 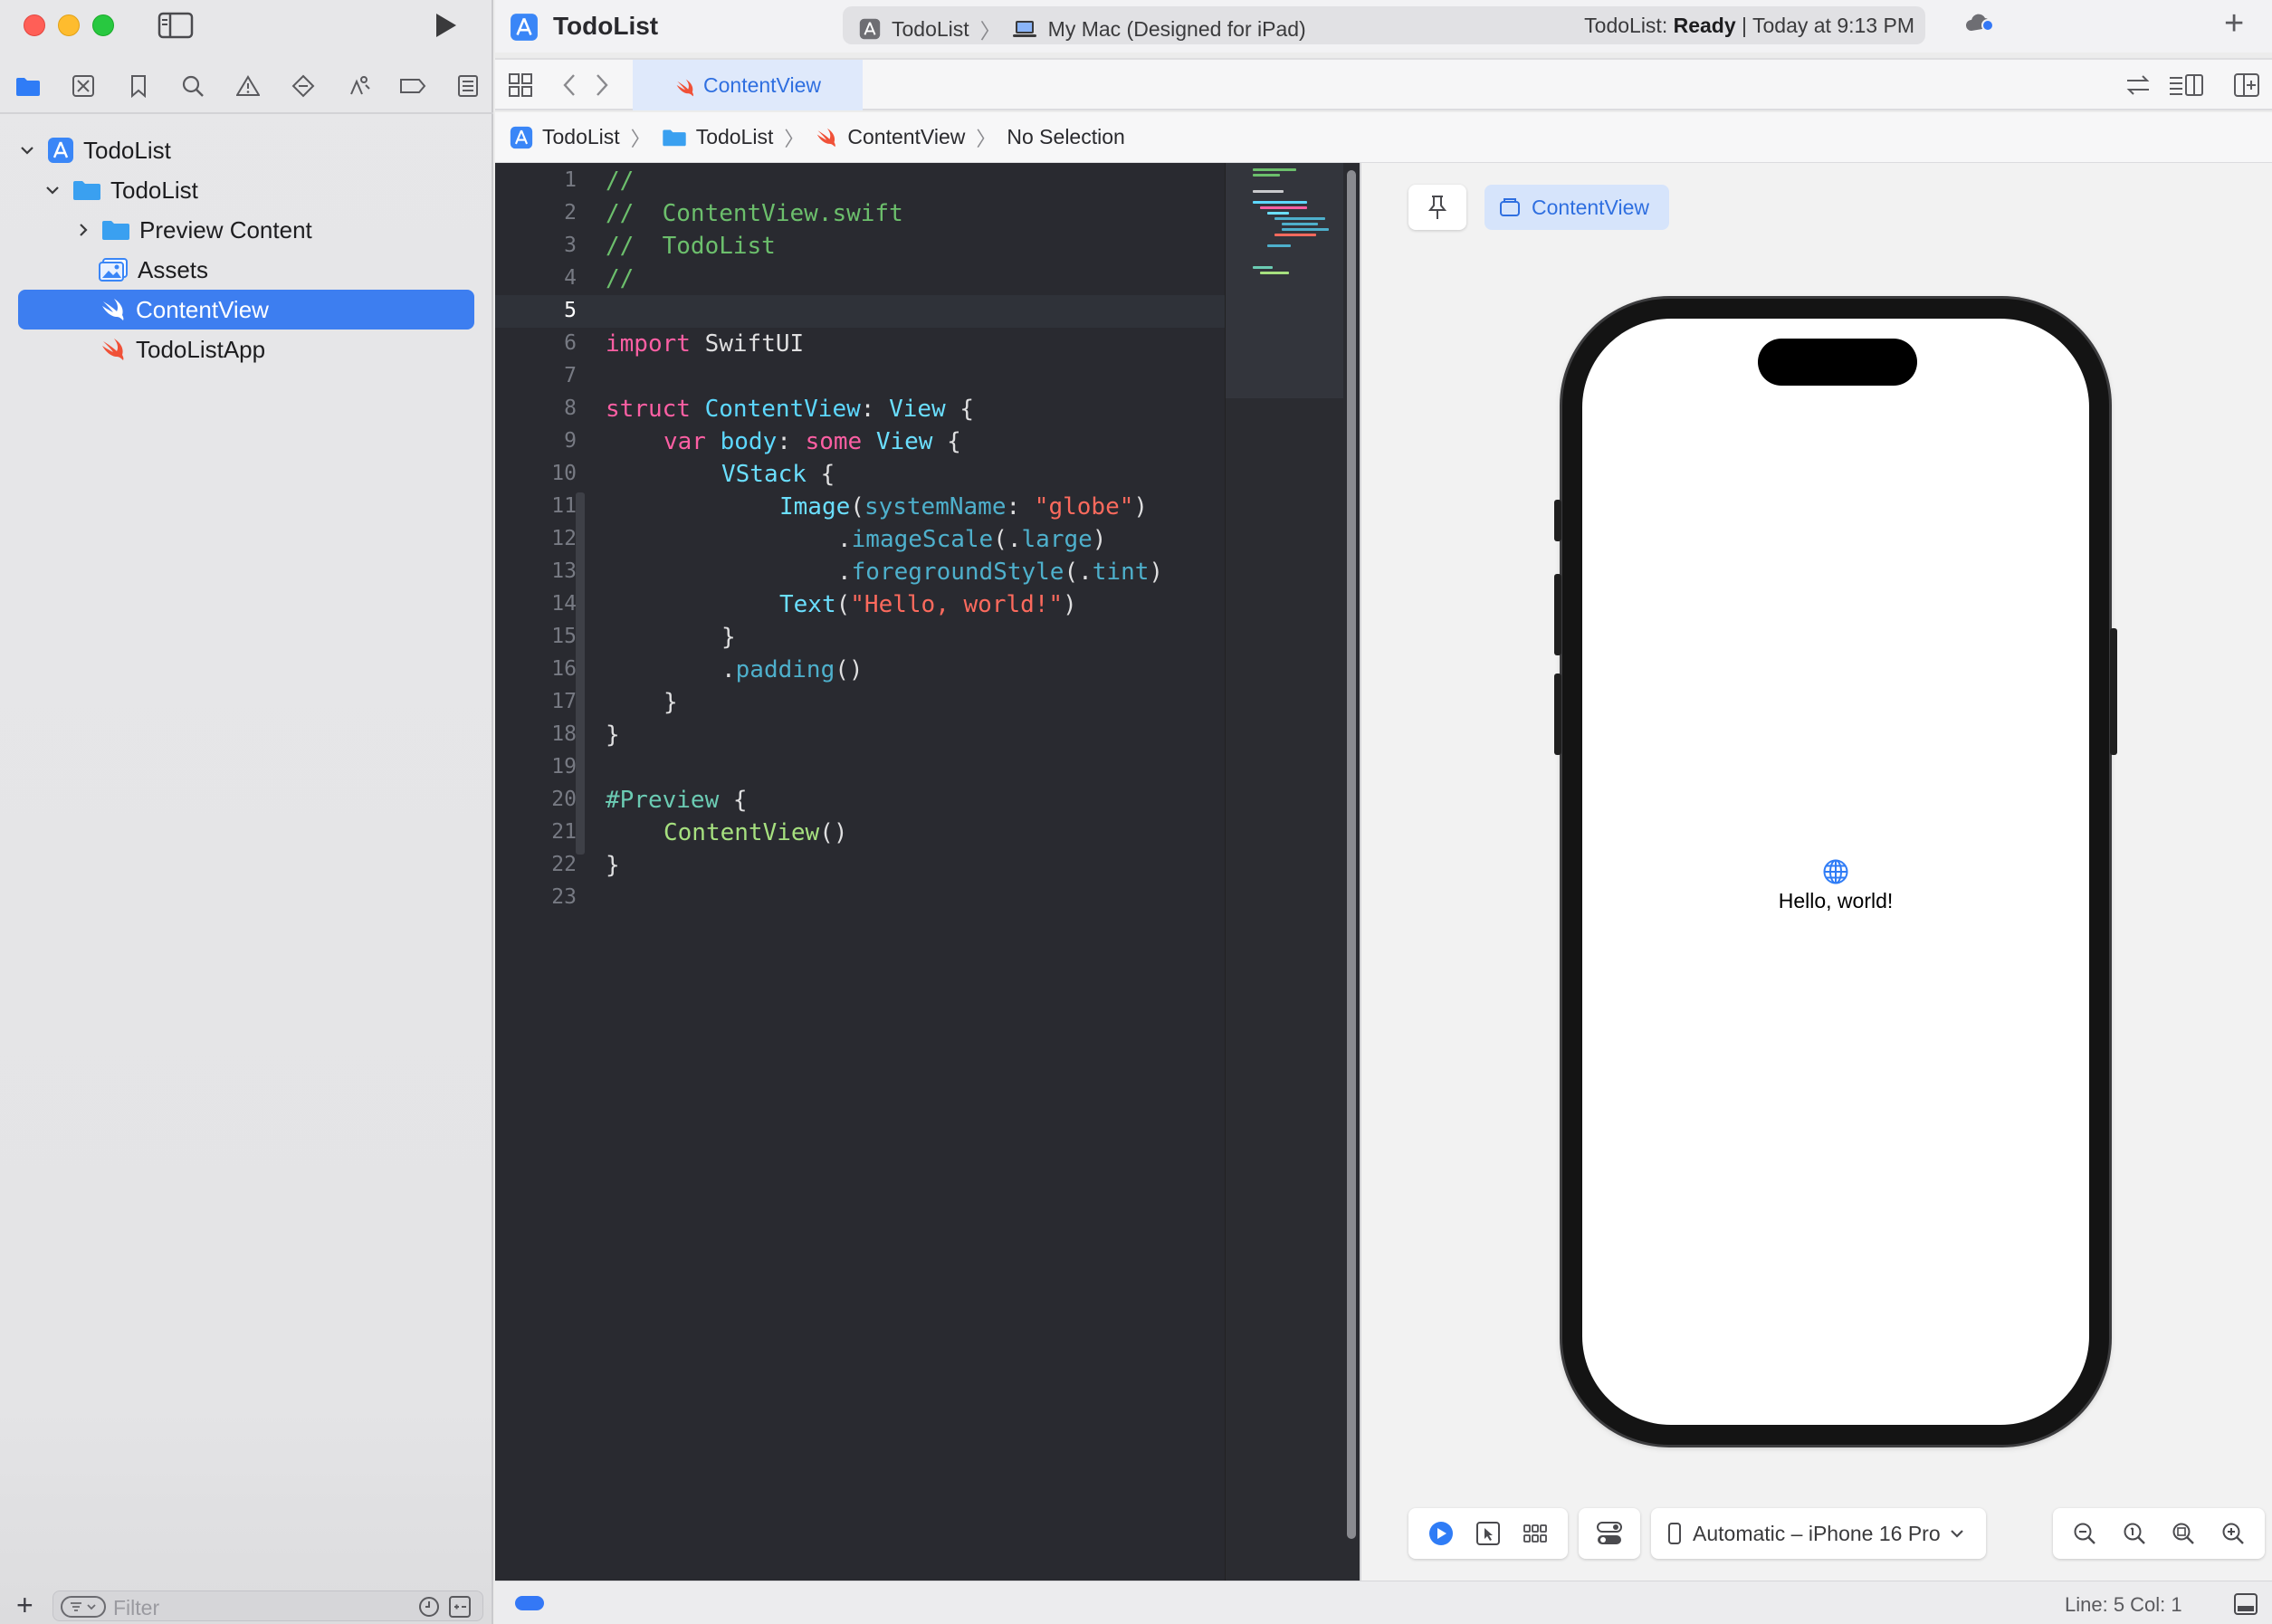 What do you see at coordinates (540, 604) in the screenshot?
I see `line-number: 14` at bounding box center [540, 604].